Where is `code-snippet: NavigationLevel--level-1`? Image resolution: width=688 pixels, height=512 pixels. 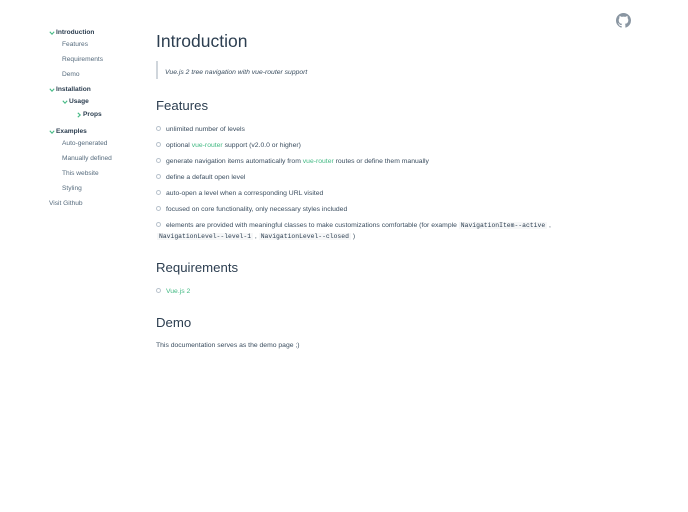
code-snippet: NavigationLevel--level-1 is located at coordinates (205, 236).